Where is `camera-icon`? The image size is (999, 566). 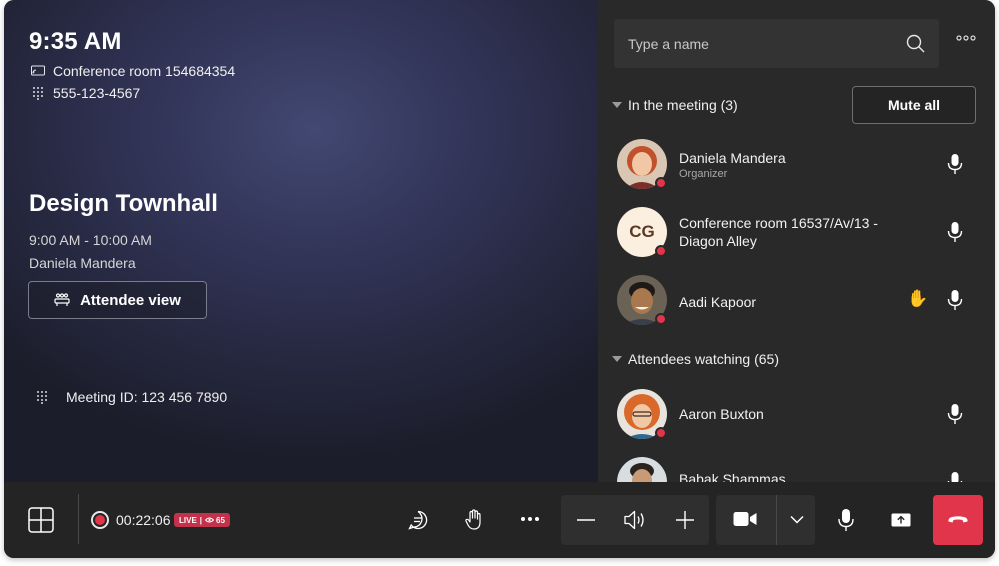
camera-icon is located at coordinates (745, 519).